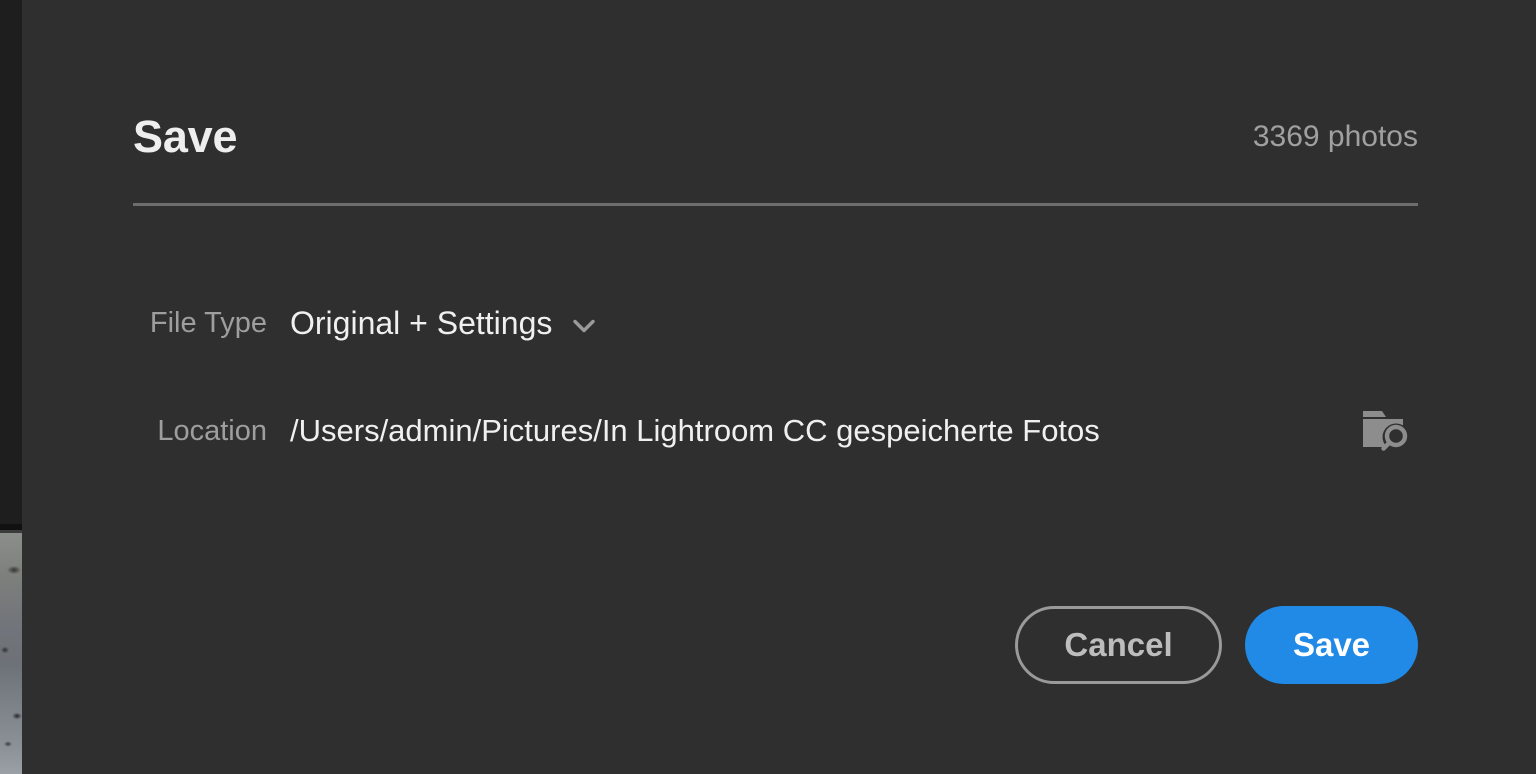 The height and width of the screenshot is (774, 1536). I want to click on folder-search-icon, so click(1387, 431).